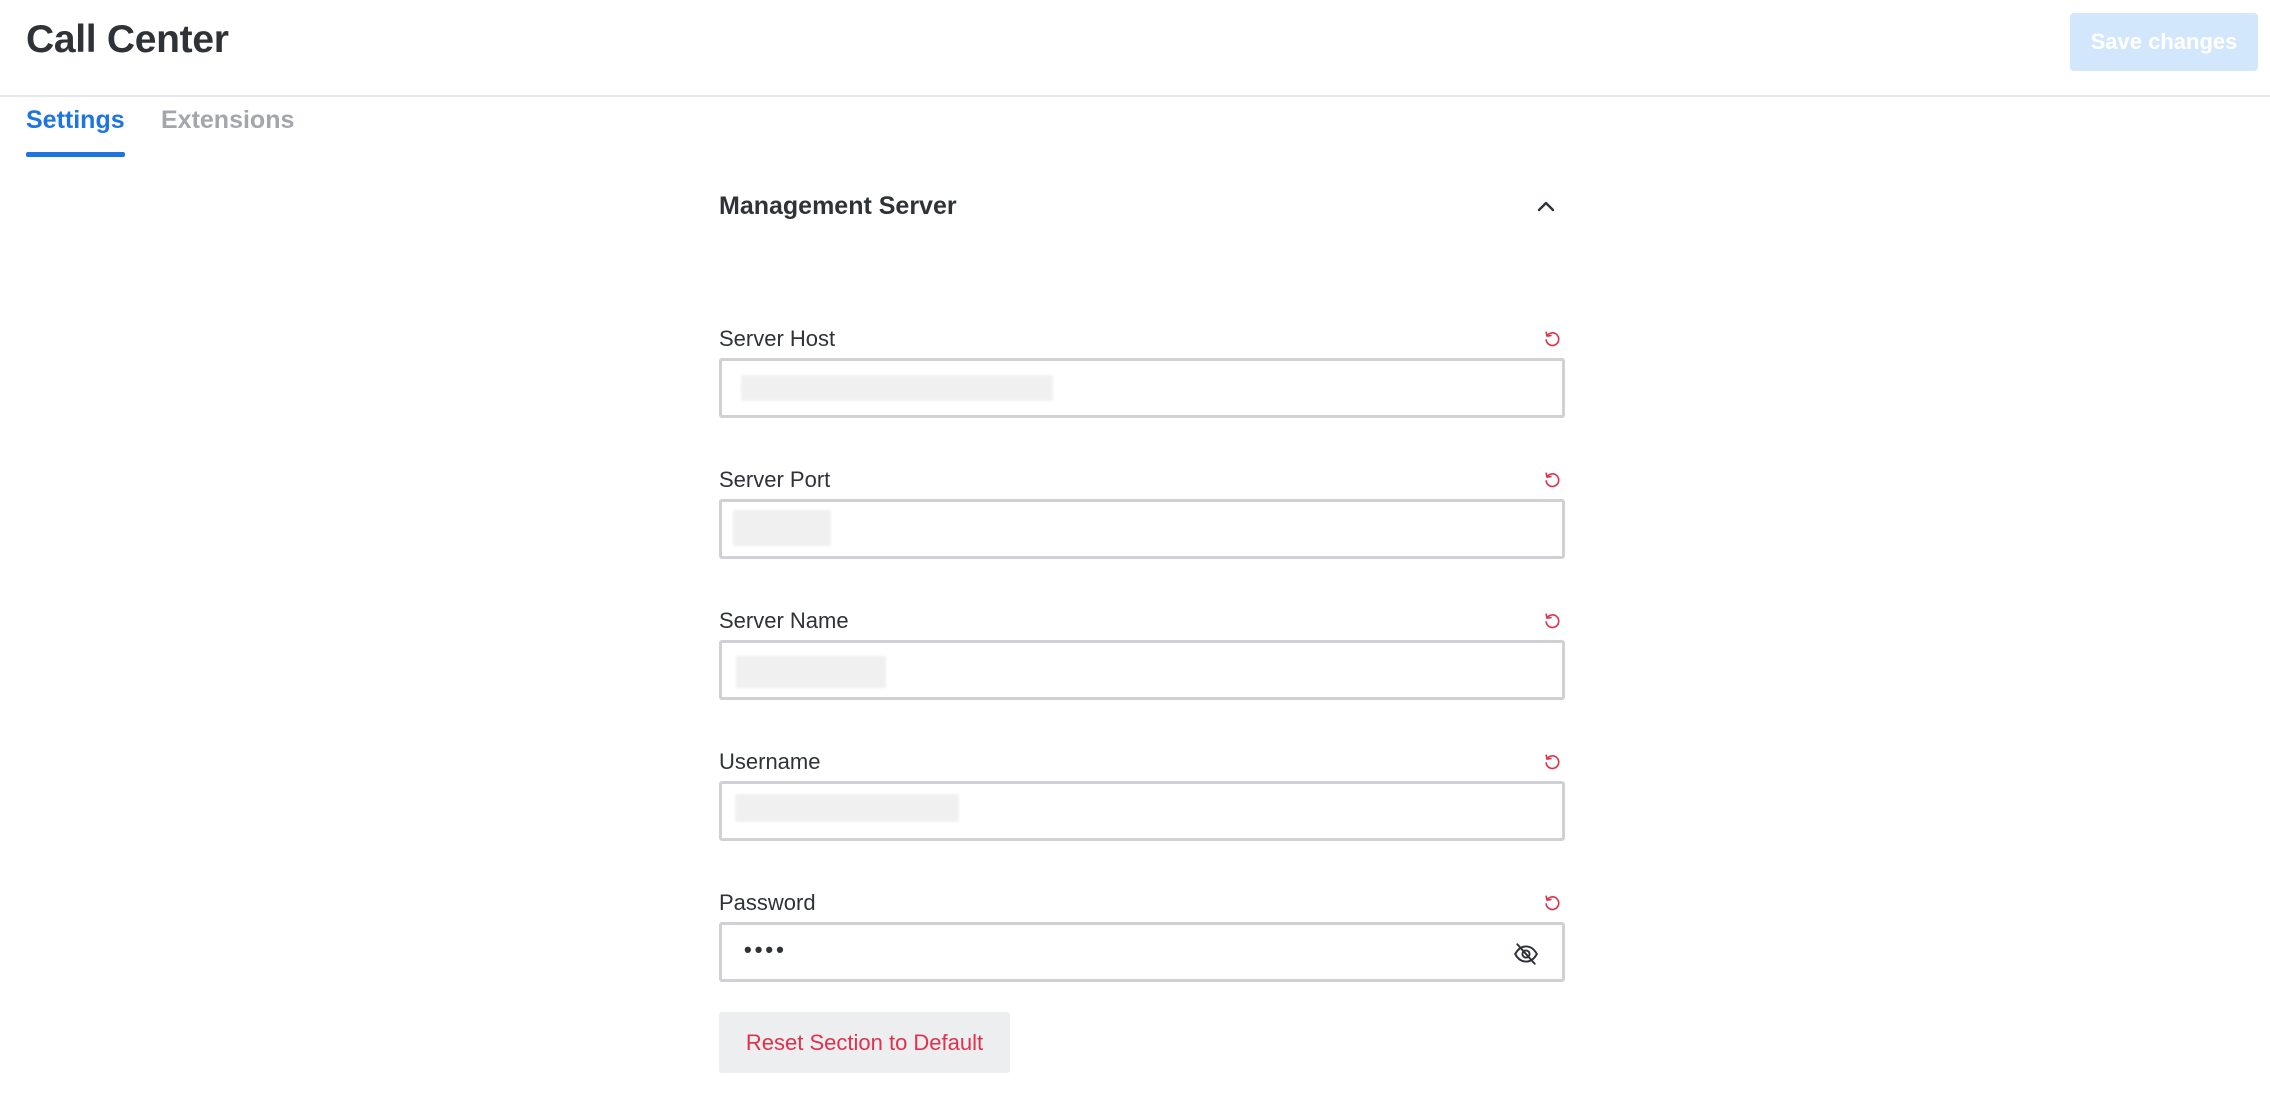 This screenshot has height=1098, width=2270. What do you see at coordinates (838, 206) in the screenshot?
I see `section-title: Management Server` at bounding box center [838, 206].